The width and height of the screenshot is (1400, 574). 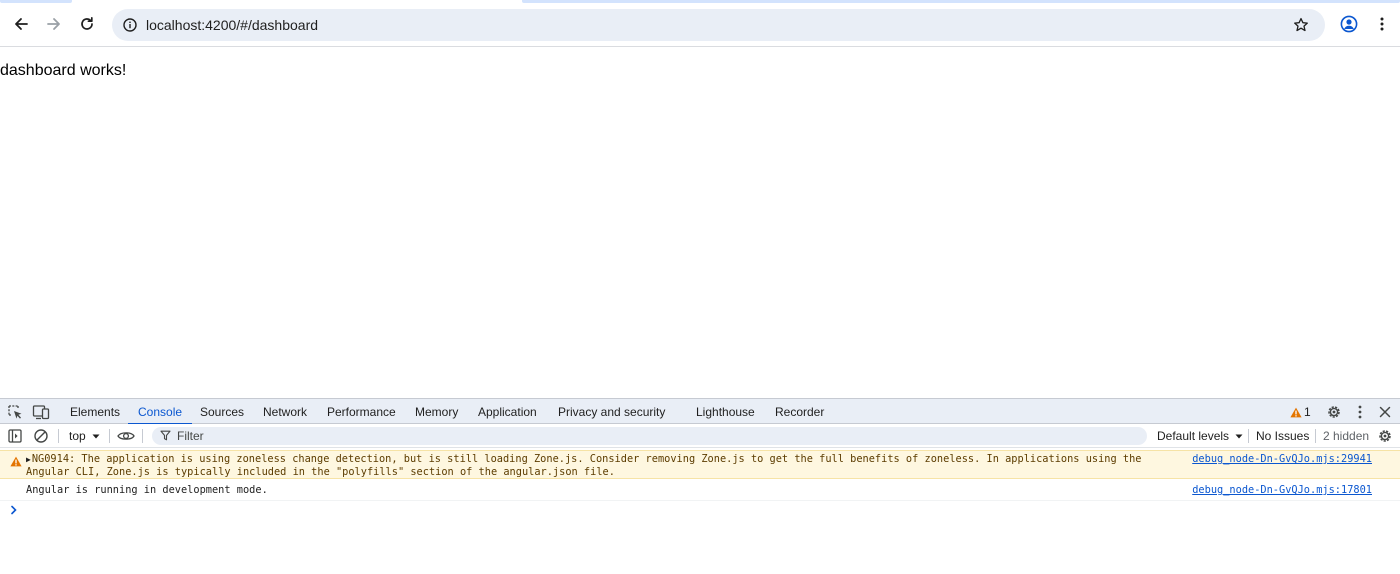 I want to click on address-bar: localhost:4200/#/dashboard, so click(x=718, y=25).